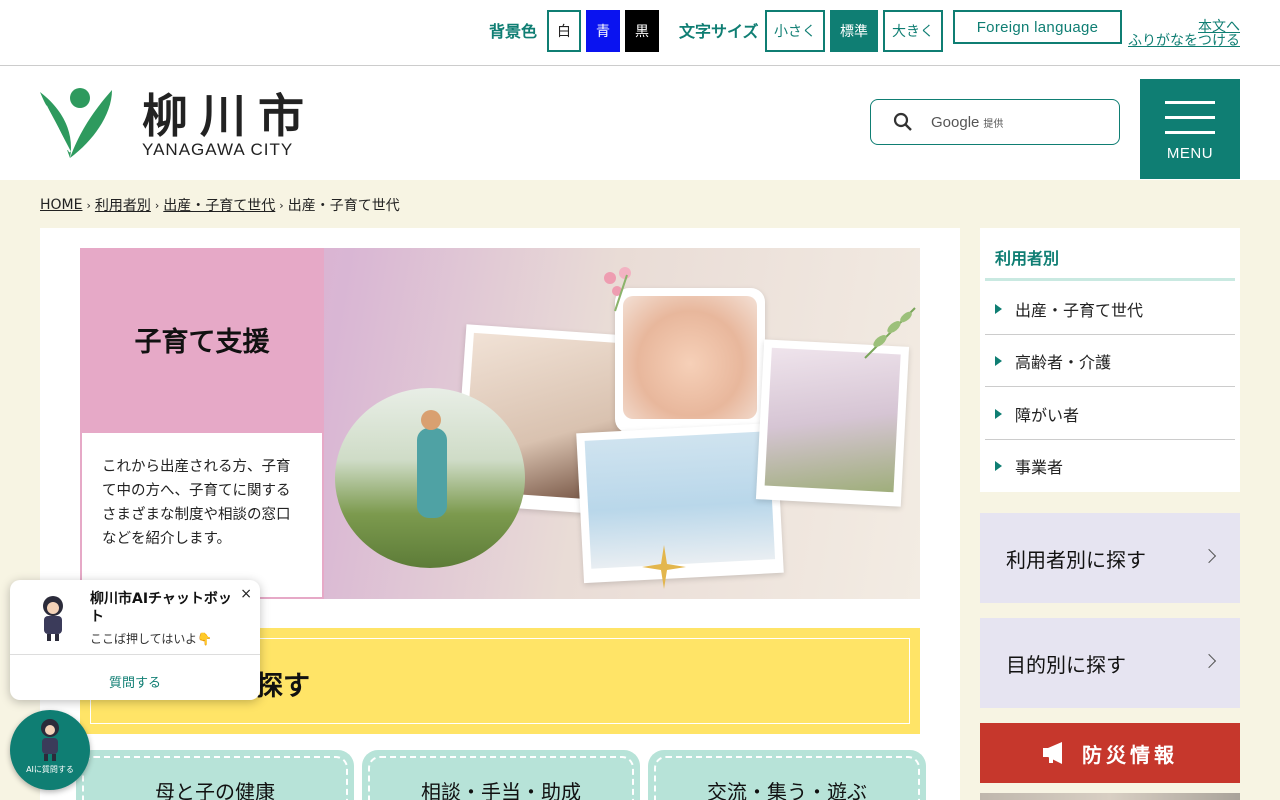 The width and height of the screenshot is (1280, 800). I want to click on page-title: 子育て支援, so click(202, 342).